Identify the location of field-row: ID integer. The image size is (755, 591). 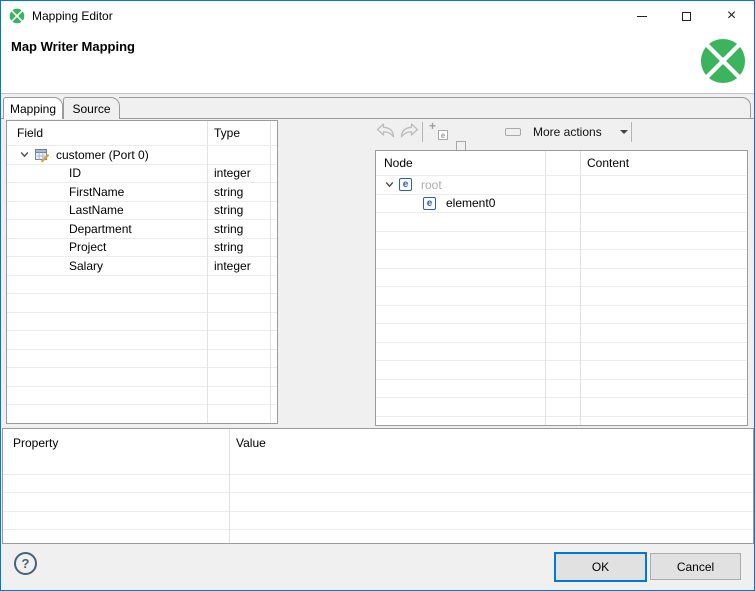
(142, 174).